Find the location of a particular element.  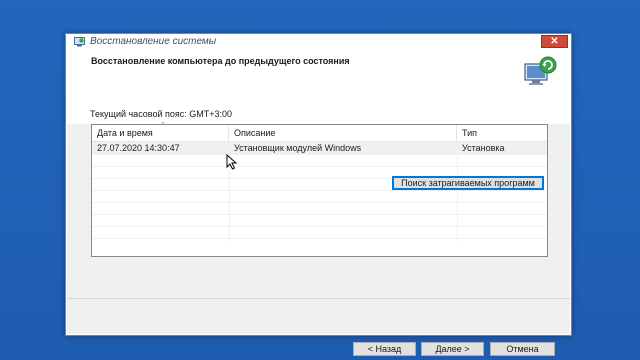

timezone-label: Текущий часовой пояс: GMT+3:00 is located at coordinates (161, 114).